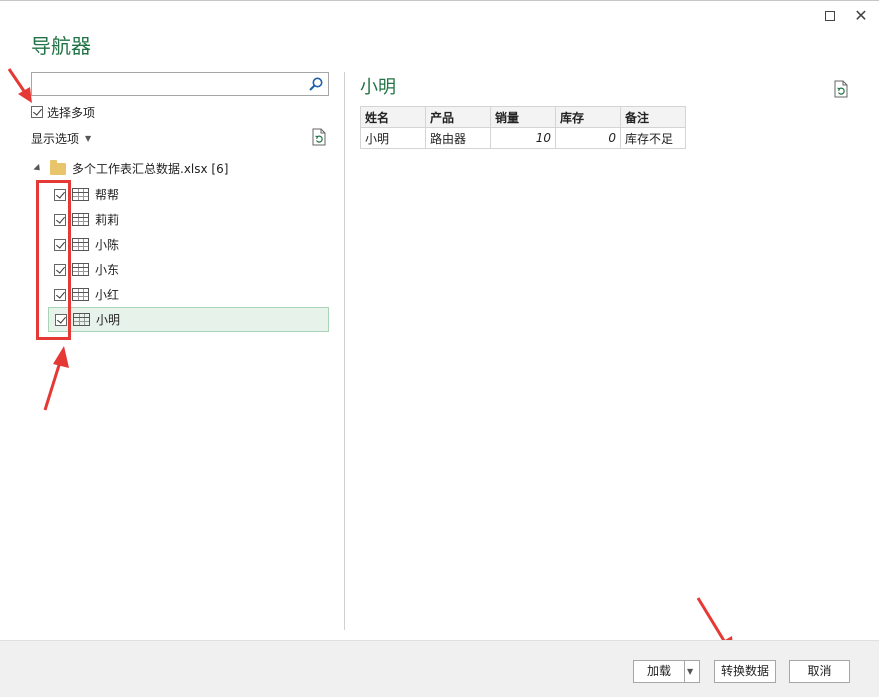 This screenshot has height=697, width=879. I want to click on transform-data-button: 转换数据, so click(745, 671).